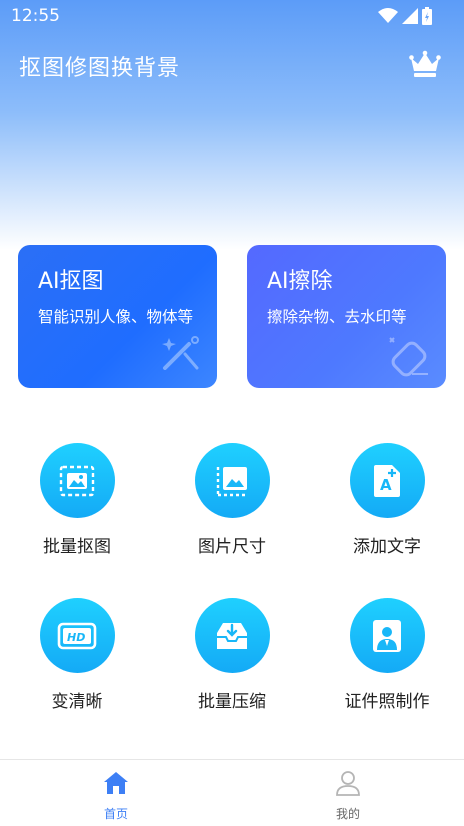  Describe the element at coordinates (410, 16) in the screenshot. I see `signal-icon` at that location.